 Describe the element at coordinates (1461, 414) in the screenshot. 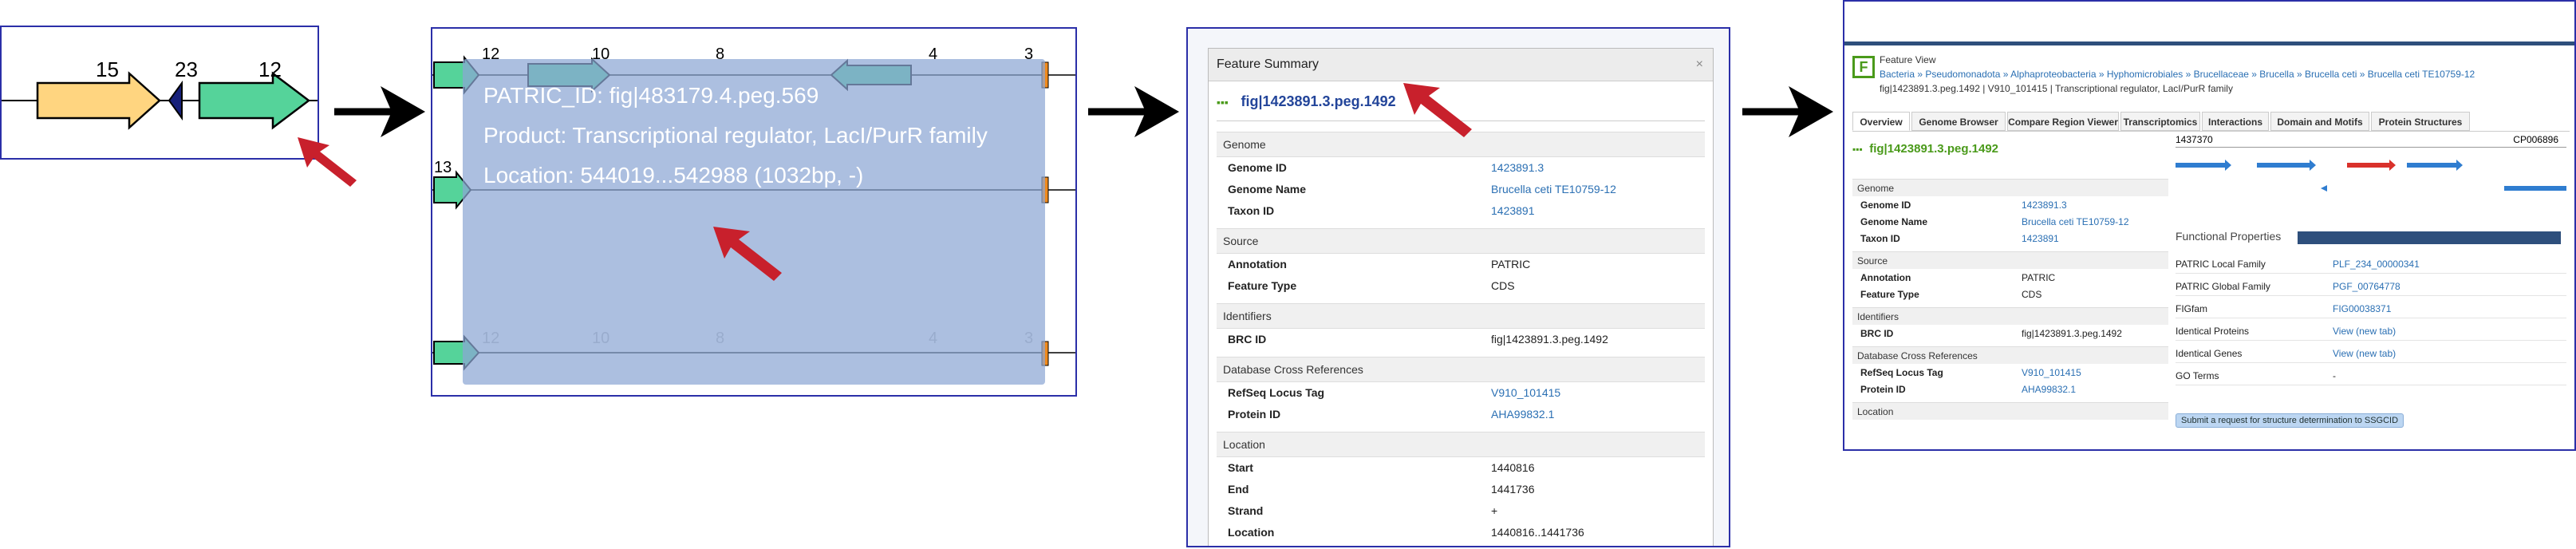

I see `field-row: Protein ID AHA99832.1` at that location.